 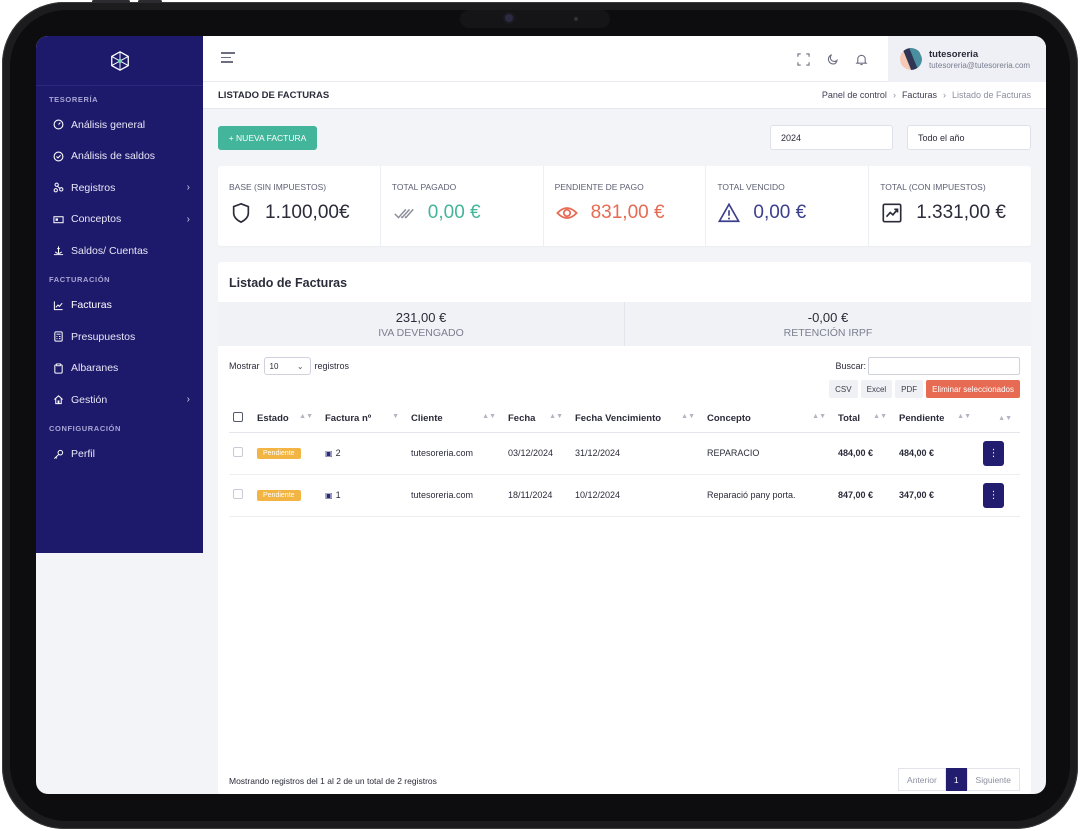 I want to click on column-header: Fecha Vencimiento ▲▼, so click(x=637, y=419).